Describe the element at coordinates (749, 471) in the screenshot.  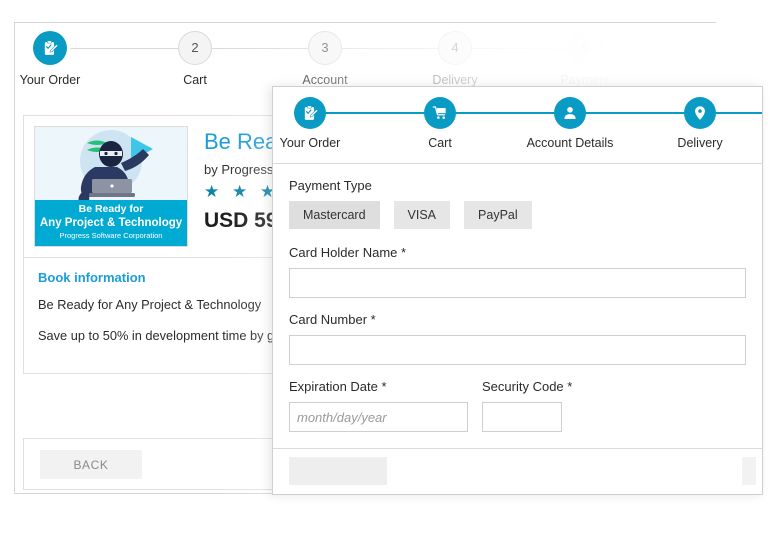
I see `wizard-footer-right-button` at that location.